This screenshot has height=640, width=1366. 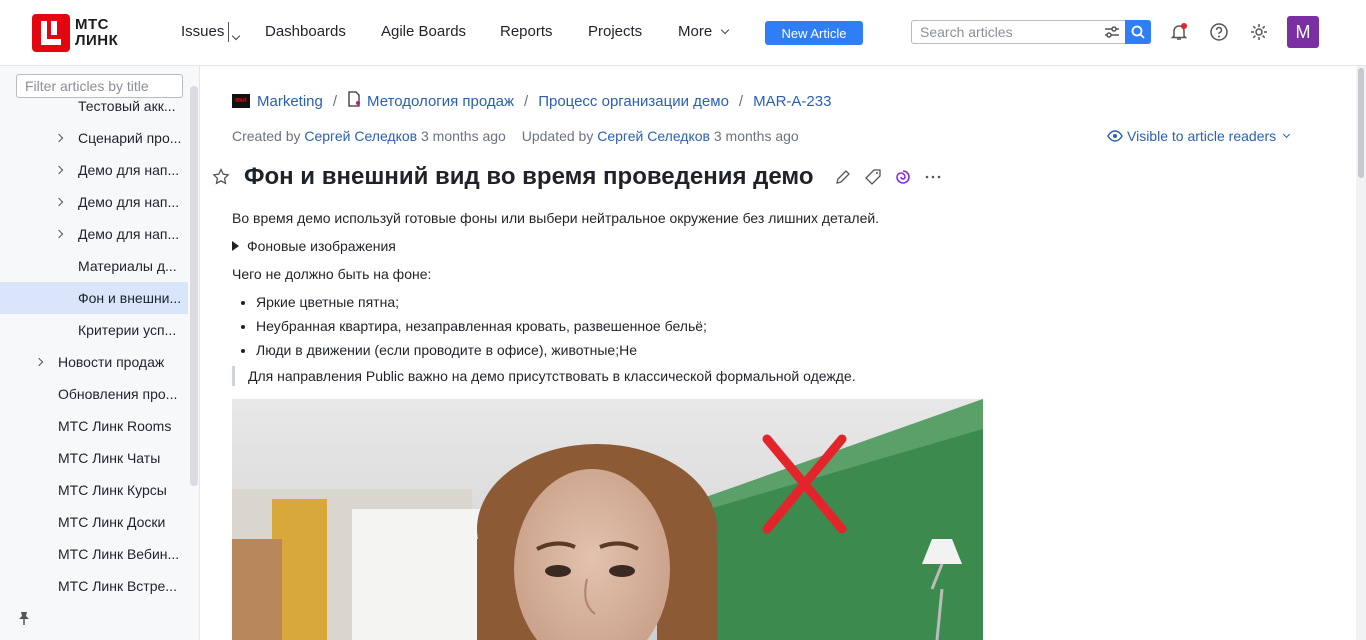 What do you see at coordinates (194, 286) in the screenshot?
I see `sidebar-scrollbar` at bounding box center [194, 286].